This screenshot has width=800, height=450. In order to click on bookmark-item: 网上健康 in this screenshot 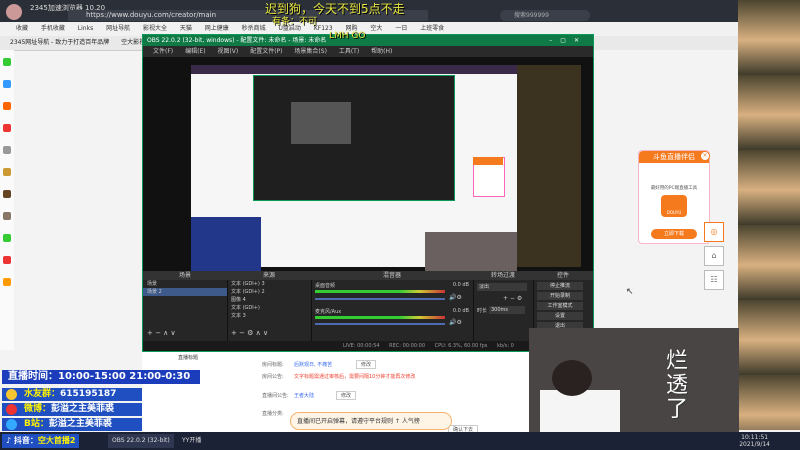, I will do `click(217, 28)`.